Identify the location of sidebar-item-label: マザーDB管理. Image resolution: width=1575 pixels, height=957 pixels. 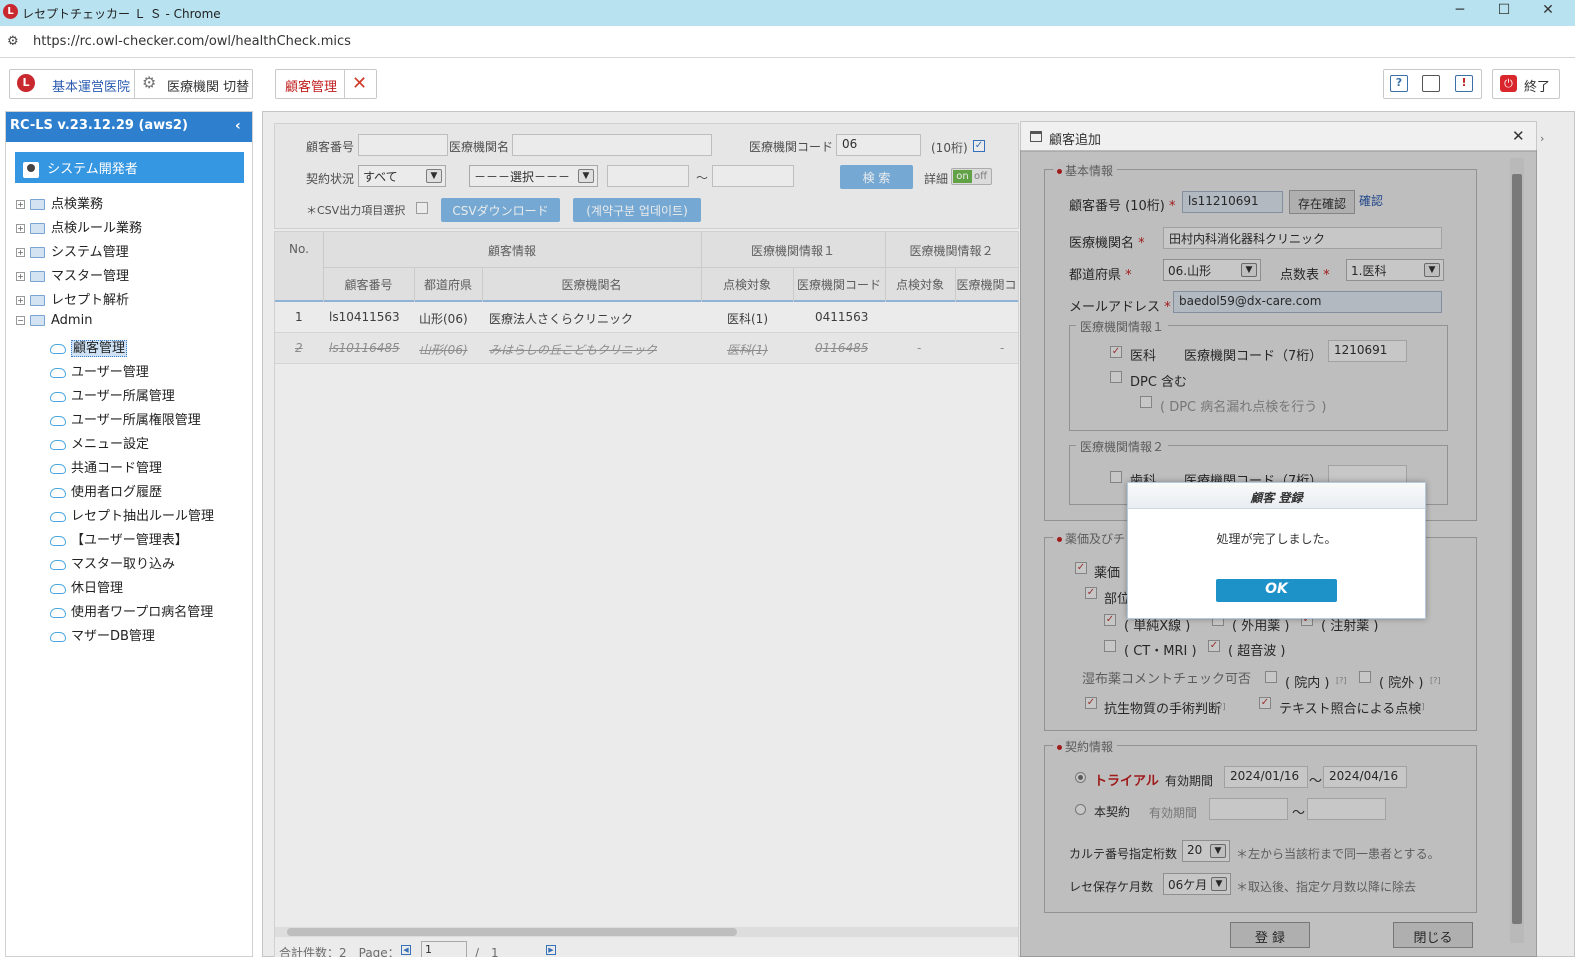
(113, 636).